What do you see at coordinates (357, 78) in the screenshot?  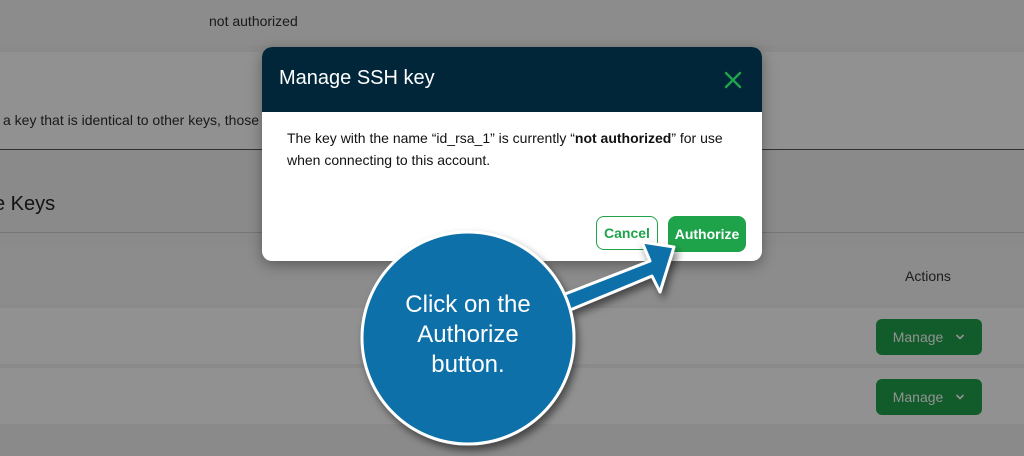 I see `dialog-title: Manage SSH key` at bounding box center [357, 78].